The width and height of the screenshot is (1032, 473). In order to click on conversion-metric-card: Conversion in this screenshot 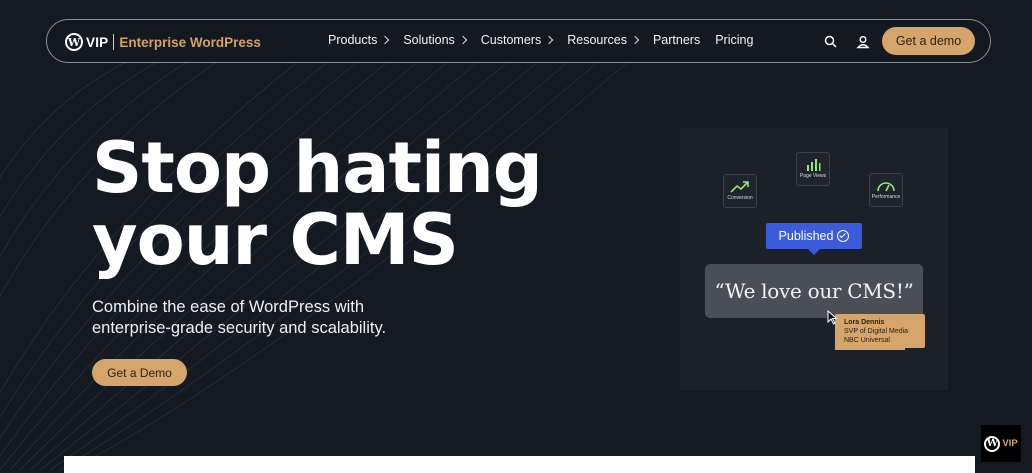, I will do `click(740, 191)`.